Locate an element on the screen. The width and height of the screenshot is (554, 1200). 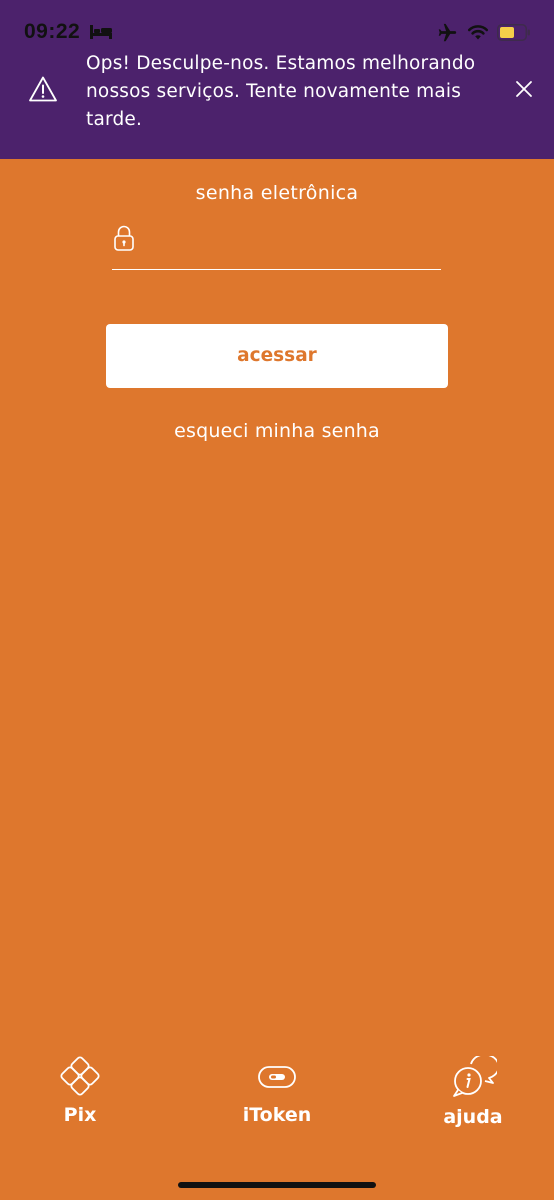
password-field is located at coordinates (276, 245).